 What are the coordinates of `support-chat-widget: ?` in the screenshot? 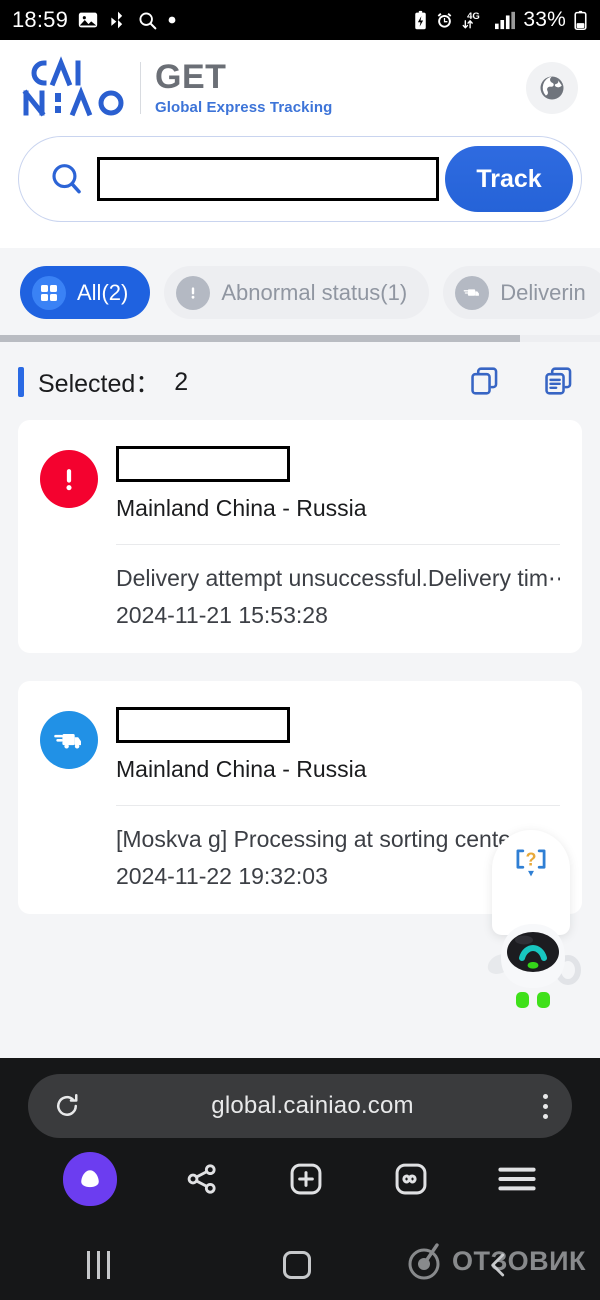 It's located at (533, 920).